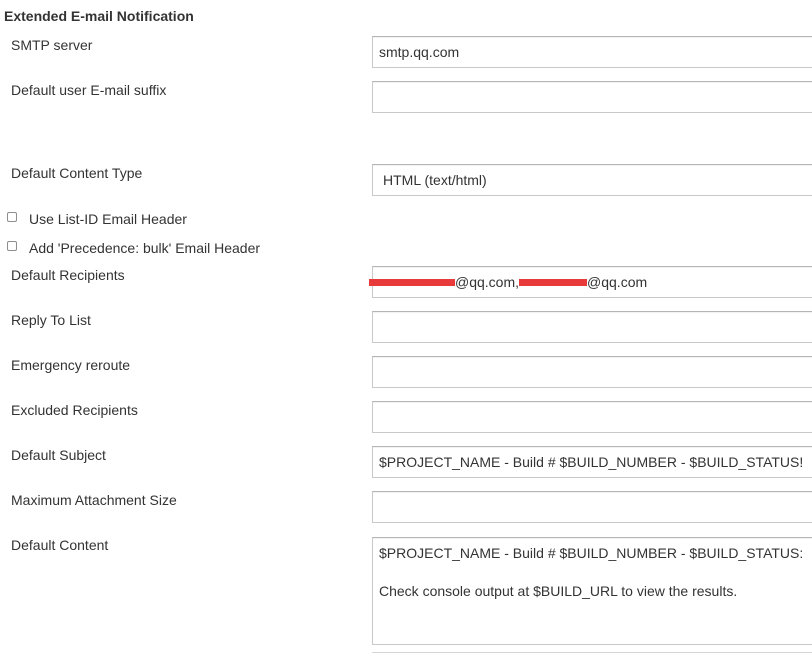 The width and height of the screenshot is (812, 667). Describe the element at coordinates (68, 275) in the screenshot. I see `recipients-label: Default Recipients` at that location.